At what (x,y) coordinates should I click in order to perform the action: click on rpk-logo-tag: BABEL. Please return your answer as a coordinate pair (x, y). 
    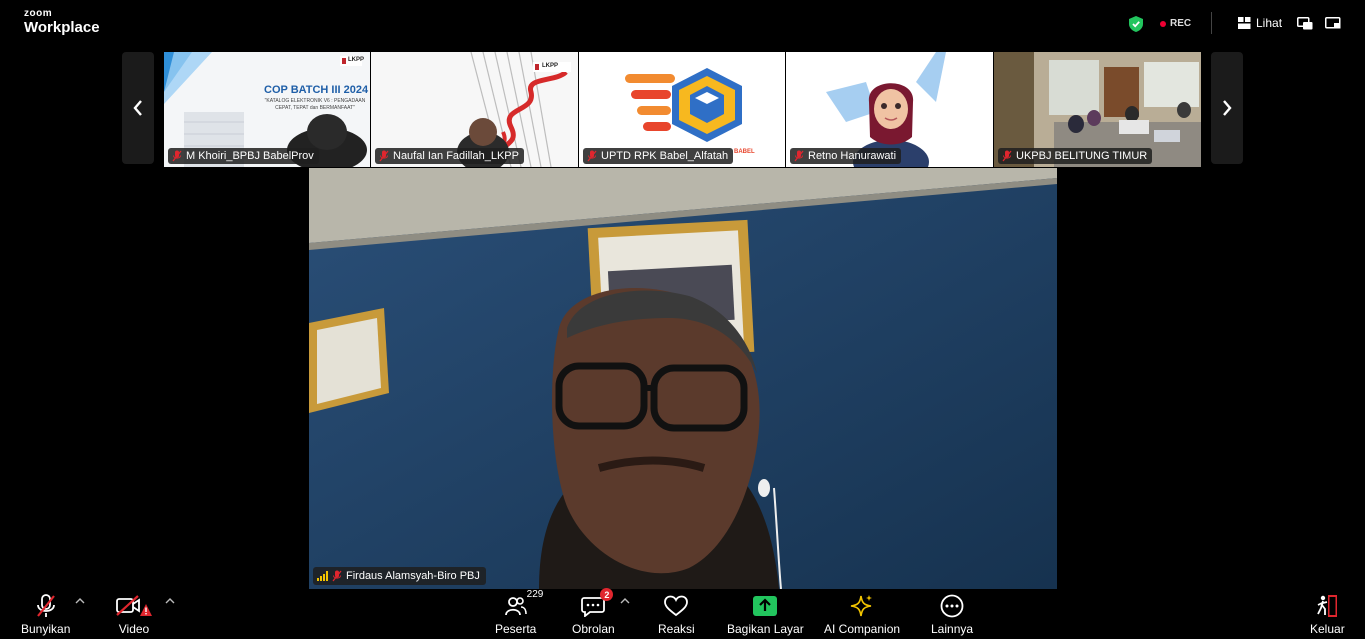
    Looking at the image, I should click on (744, 152).